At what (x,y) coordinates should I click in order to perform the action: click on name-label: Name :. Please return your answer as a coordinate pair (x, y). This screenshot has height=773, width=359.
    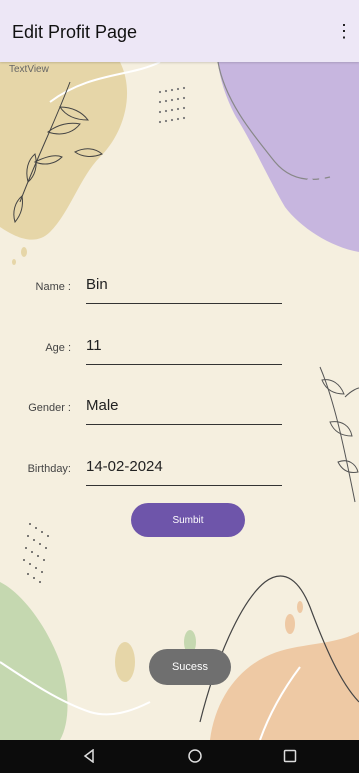
    Looking at the image, I should click on (53, 287).